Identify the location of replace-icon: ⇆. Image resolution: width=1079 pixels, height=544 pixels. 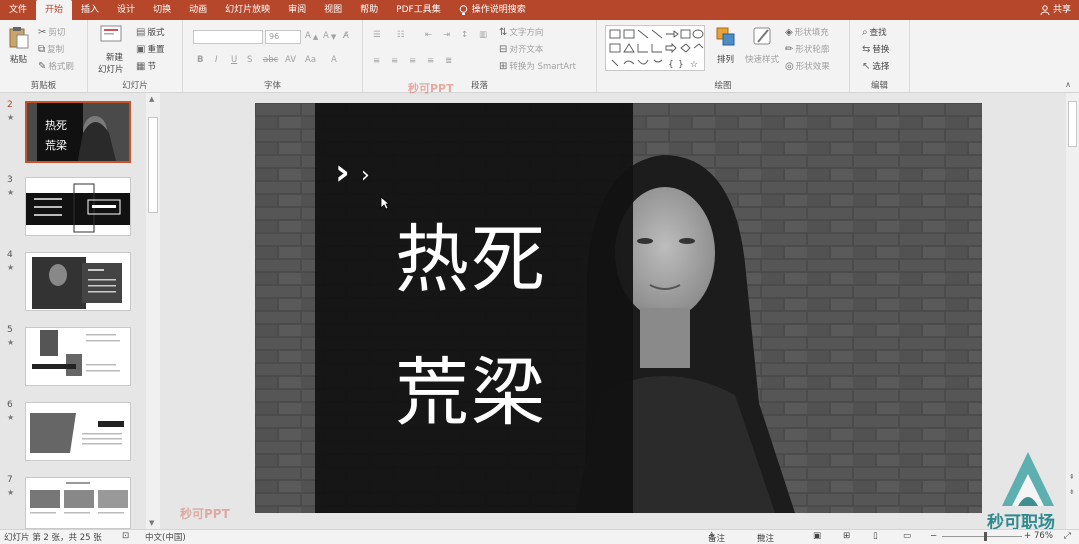
(866, 49).